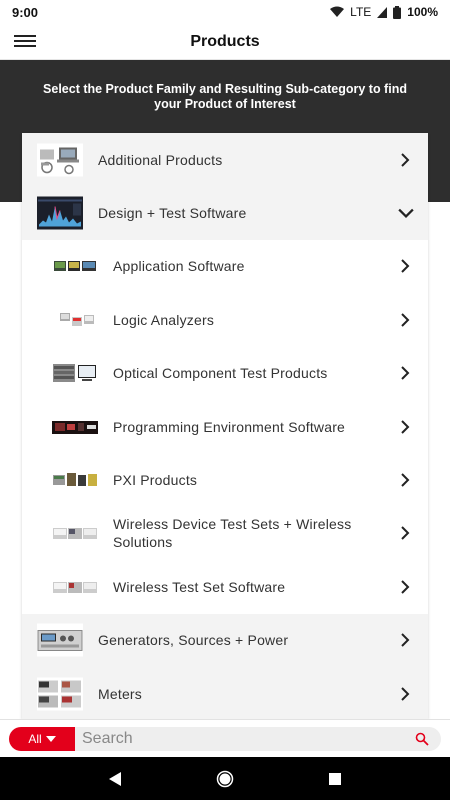  What do you see at coordinates (75, 426) in the screenshot?
I see `programming-environment-thumbnail` at bounding box center [75, 426].